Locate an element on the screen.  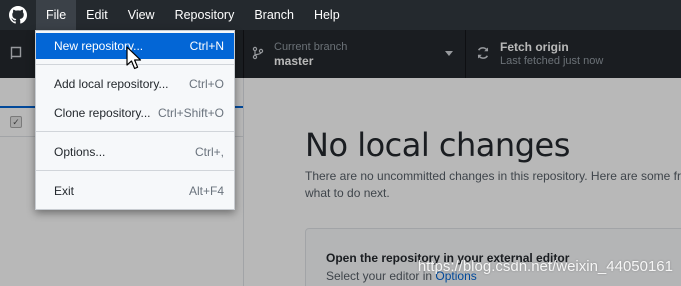
description-line-2: what to do next. is located at coordinates (347, 193).